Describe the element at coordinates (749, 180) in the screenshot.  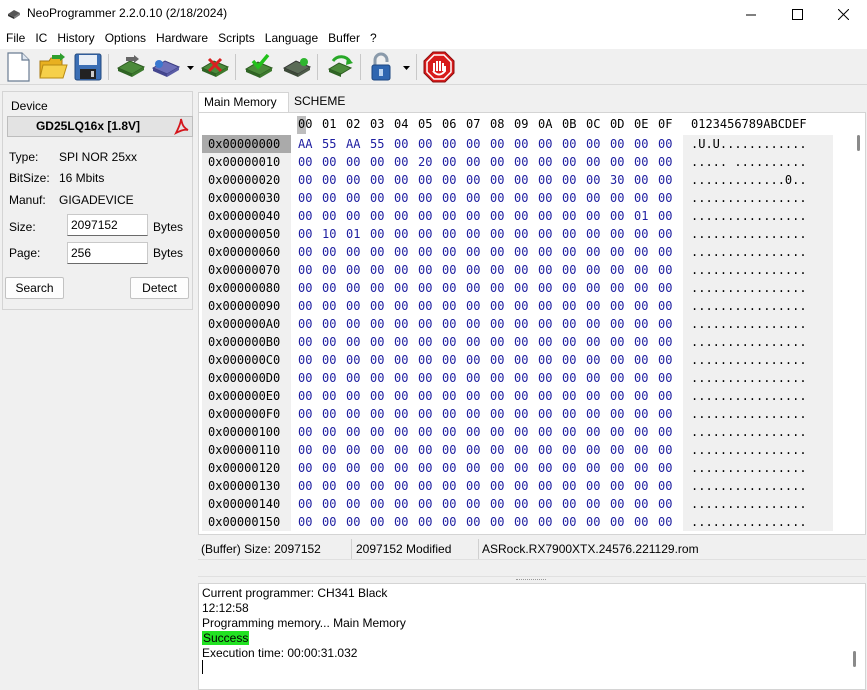
I see `row-ascii: .............0..` at that location.